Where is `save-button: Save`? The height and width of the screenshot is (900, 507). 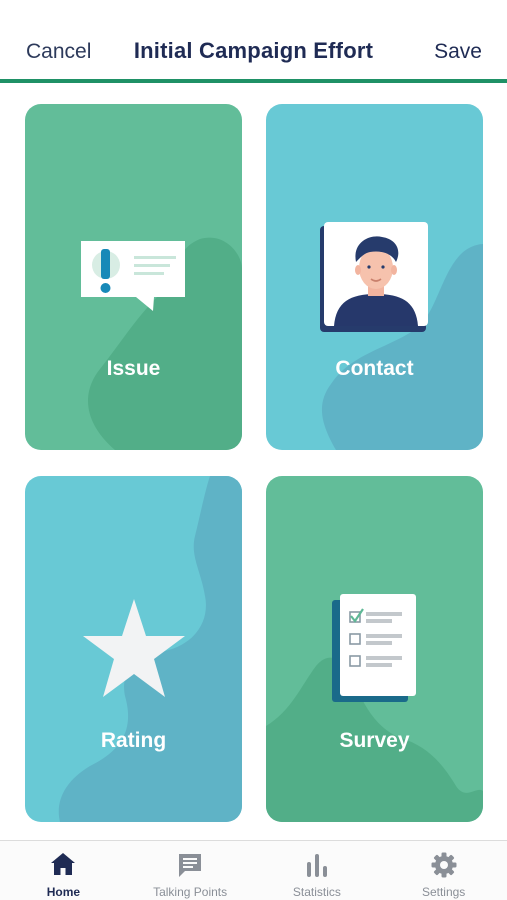
save-button: Save is located at coordinates (458, 52).